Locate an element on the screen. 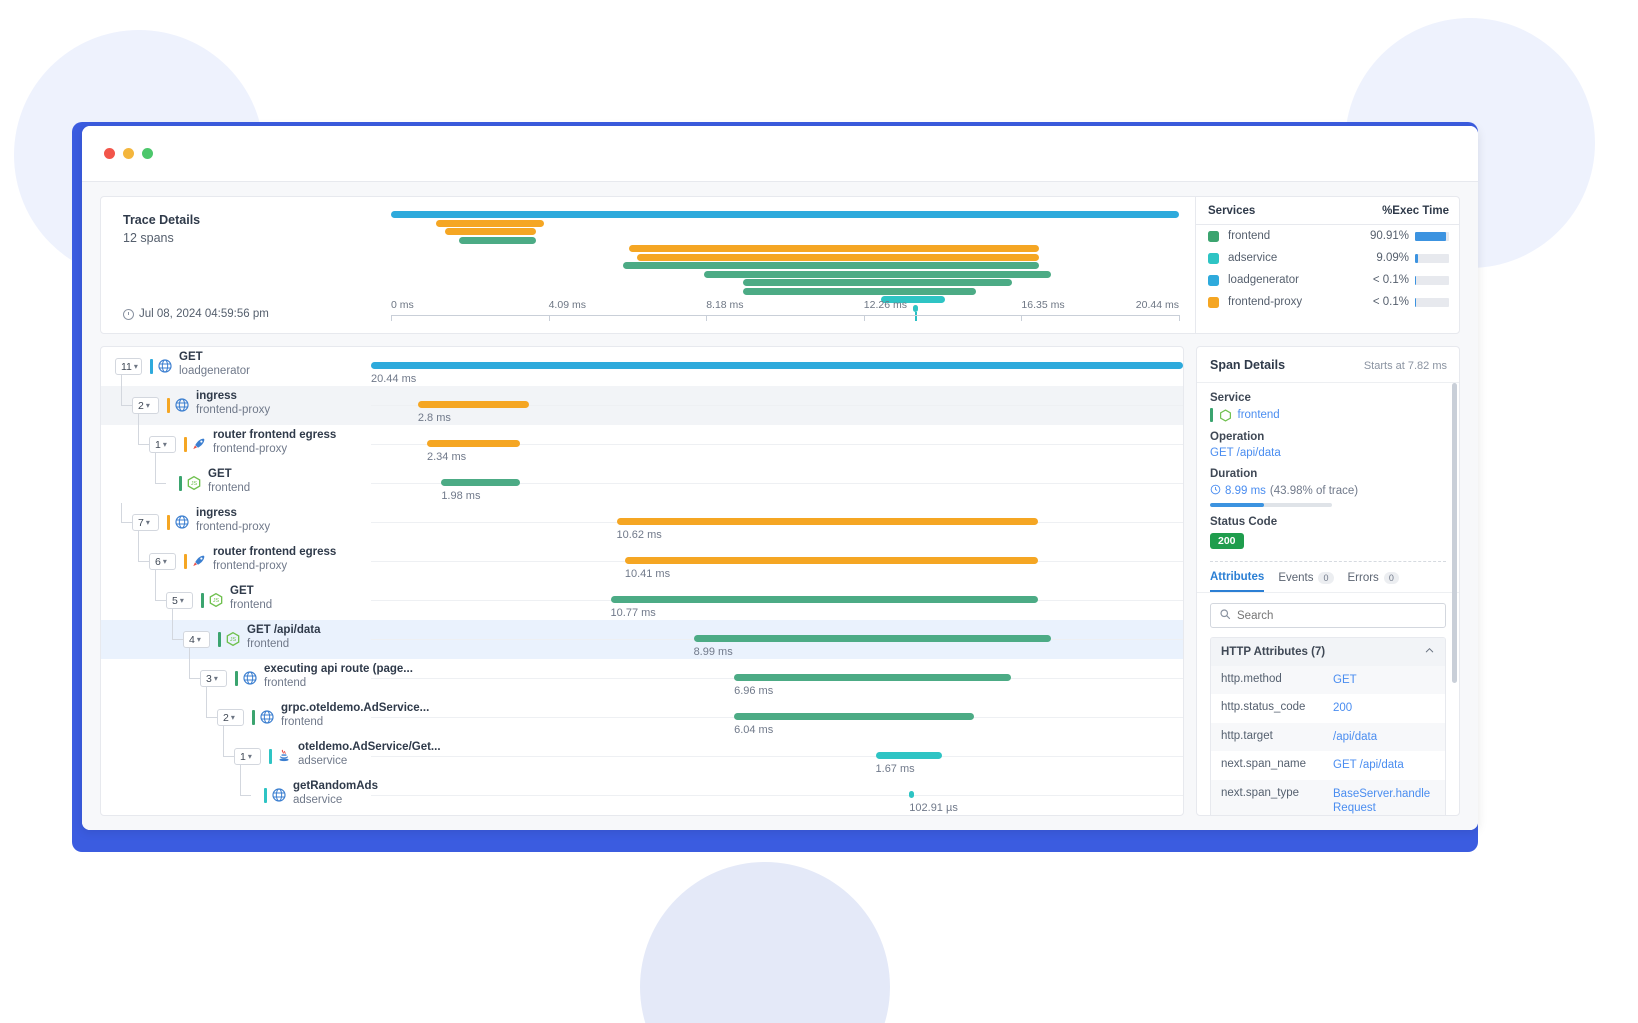  span-child-count-toggle: 4 ▾ is located at coordinates (196, 639).